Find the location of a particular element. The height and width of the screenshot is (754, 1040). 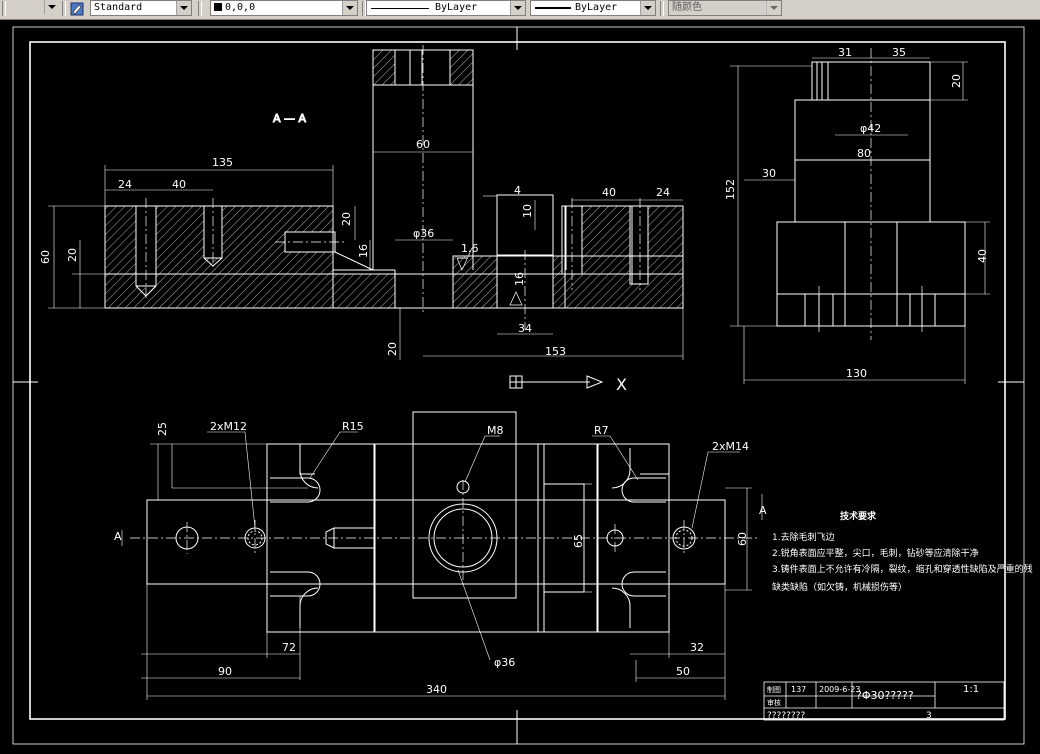

notes-title: 技术要求 is located at coordinates (858, 516).